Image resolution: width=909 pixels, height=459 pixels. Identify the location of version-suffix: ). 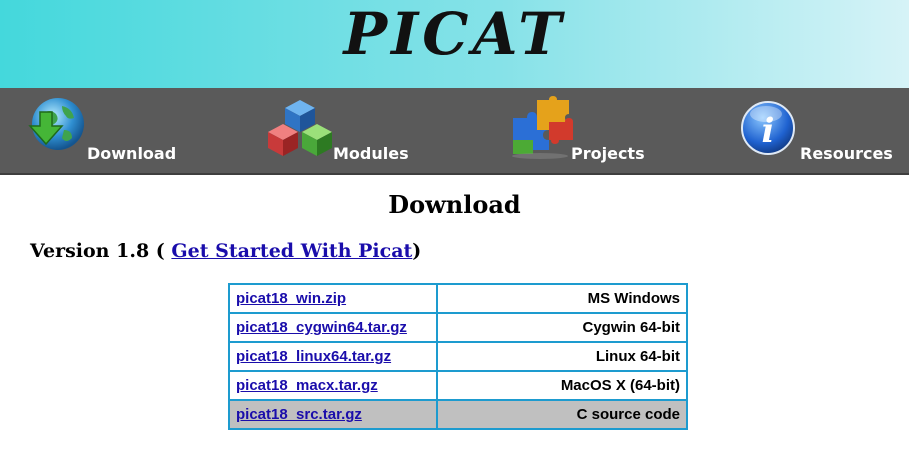
(417, 251).